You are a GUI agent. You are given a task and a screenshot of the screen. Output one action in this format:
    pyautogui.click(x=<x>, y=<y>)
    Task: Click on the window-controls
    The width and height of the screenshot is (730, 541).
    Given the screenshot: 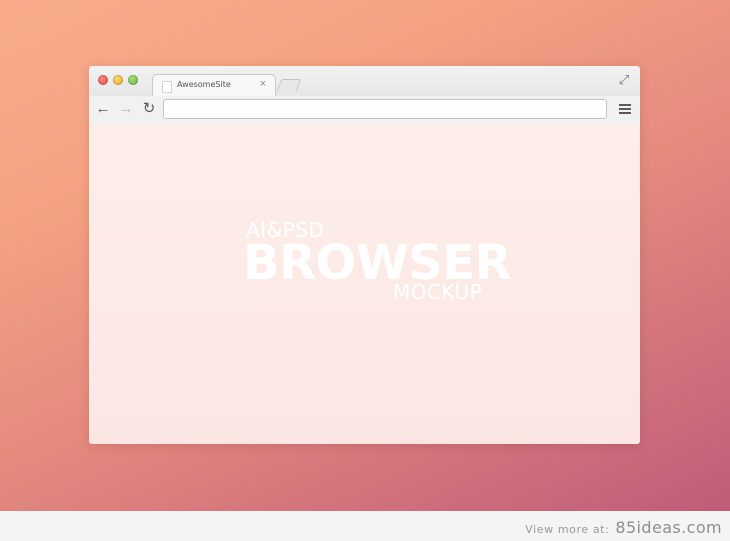 What is the action you would take?
    pyautogui.click(x=118, y=80)
    